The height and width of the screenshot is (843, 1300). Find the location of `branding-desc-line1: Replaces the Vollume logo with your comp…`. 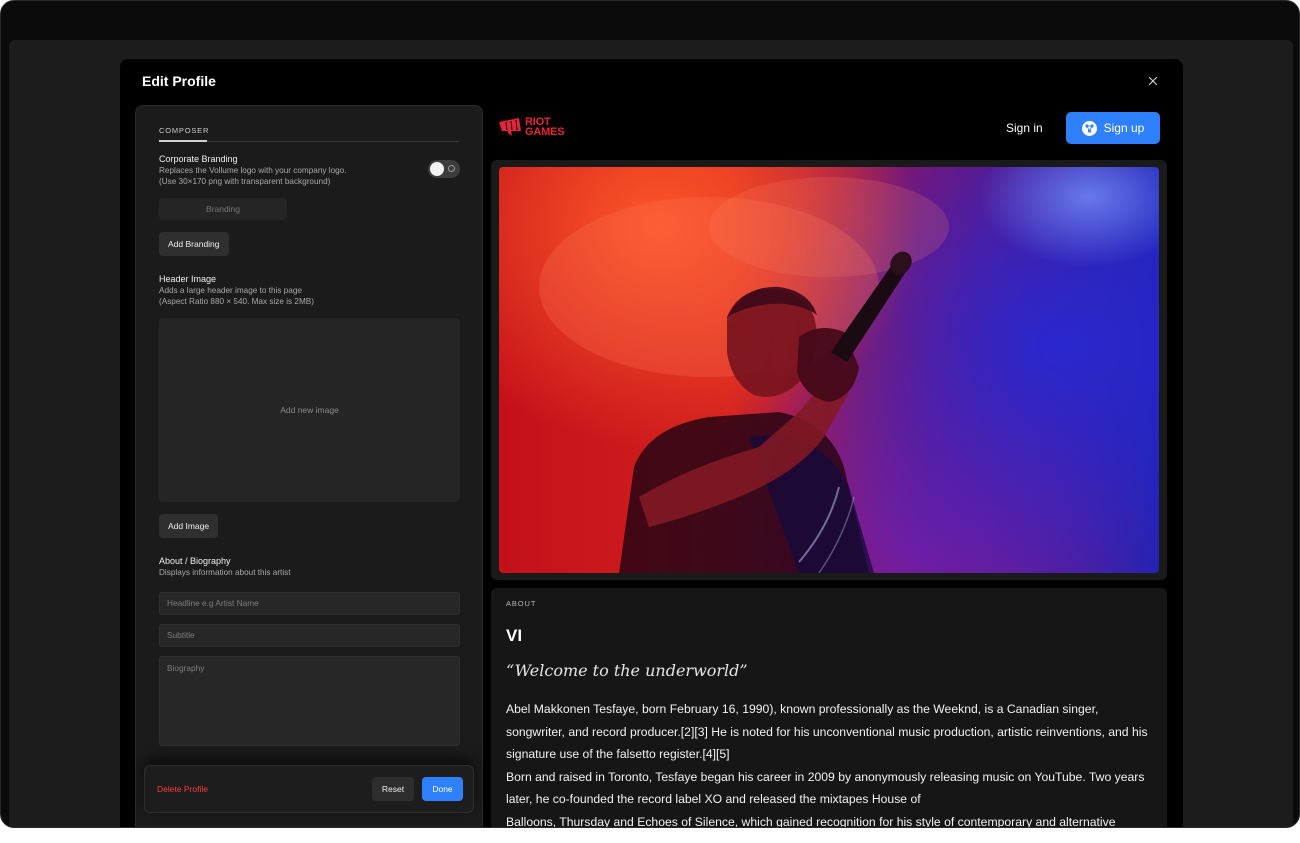

branding-desc-line1: Replaces the Vollume logo with your comp… is located at coordinates (253, 170).